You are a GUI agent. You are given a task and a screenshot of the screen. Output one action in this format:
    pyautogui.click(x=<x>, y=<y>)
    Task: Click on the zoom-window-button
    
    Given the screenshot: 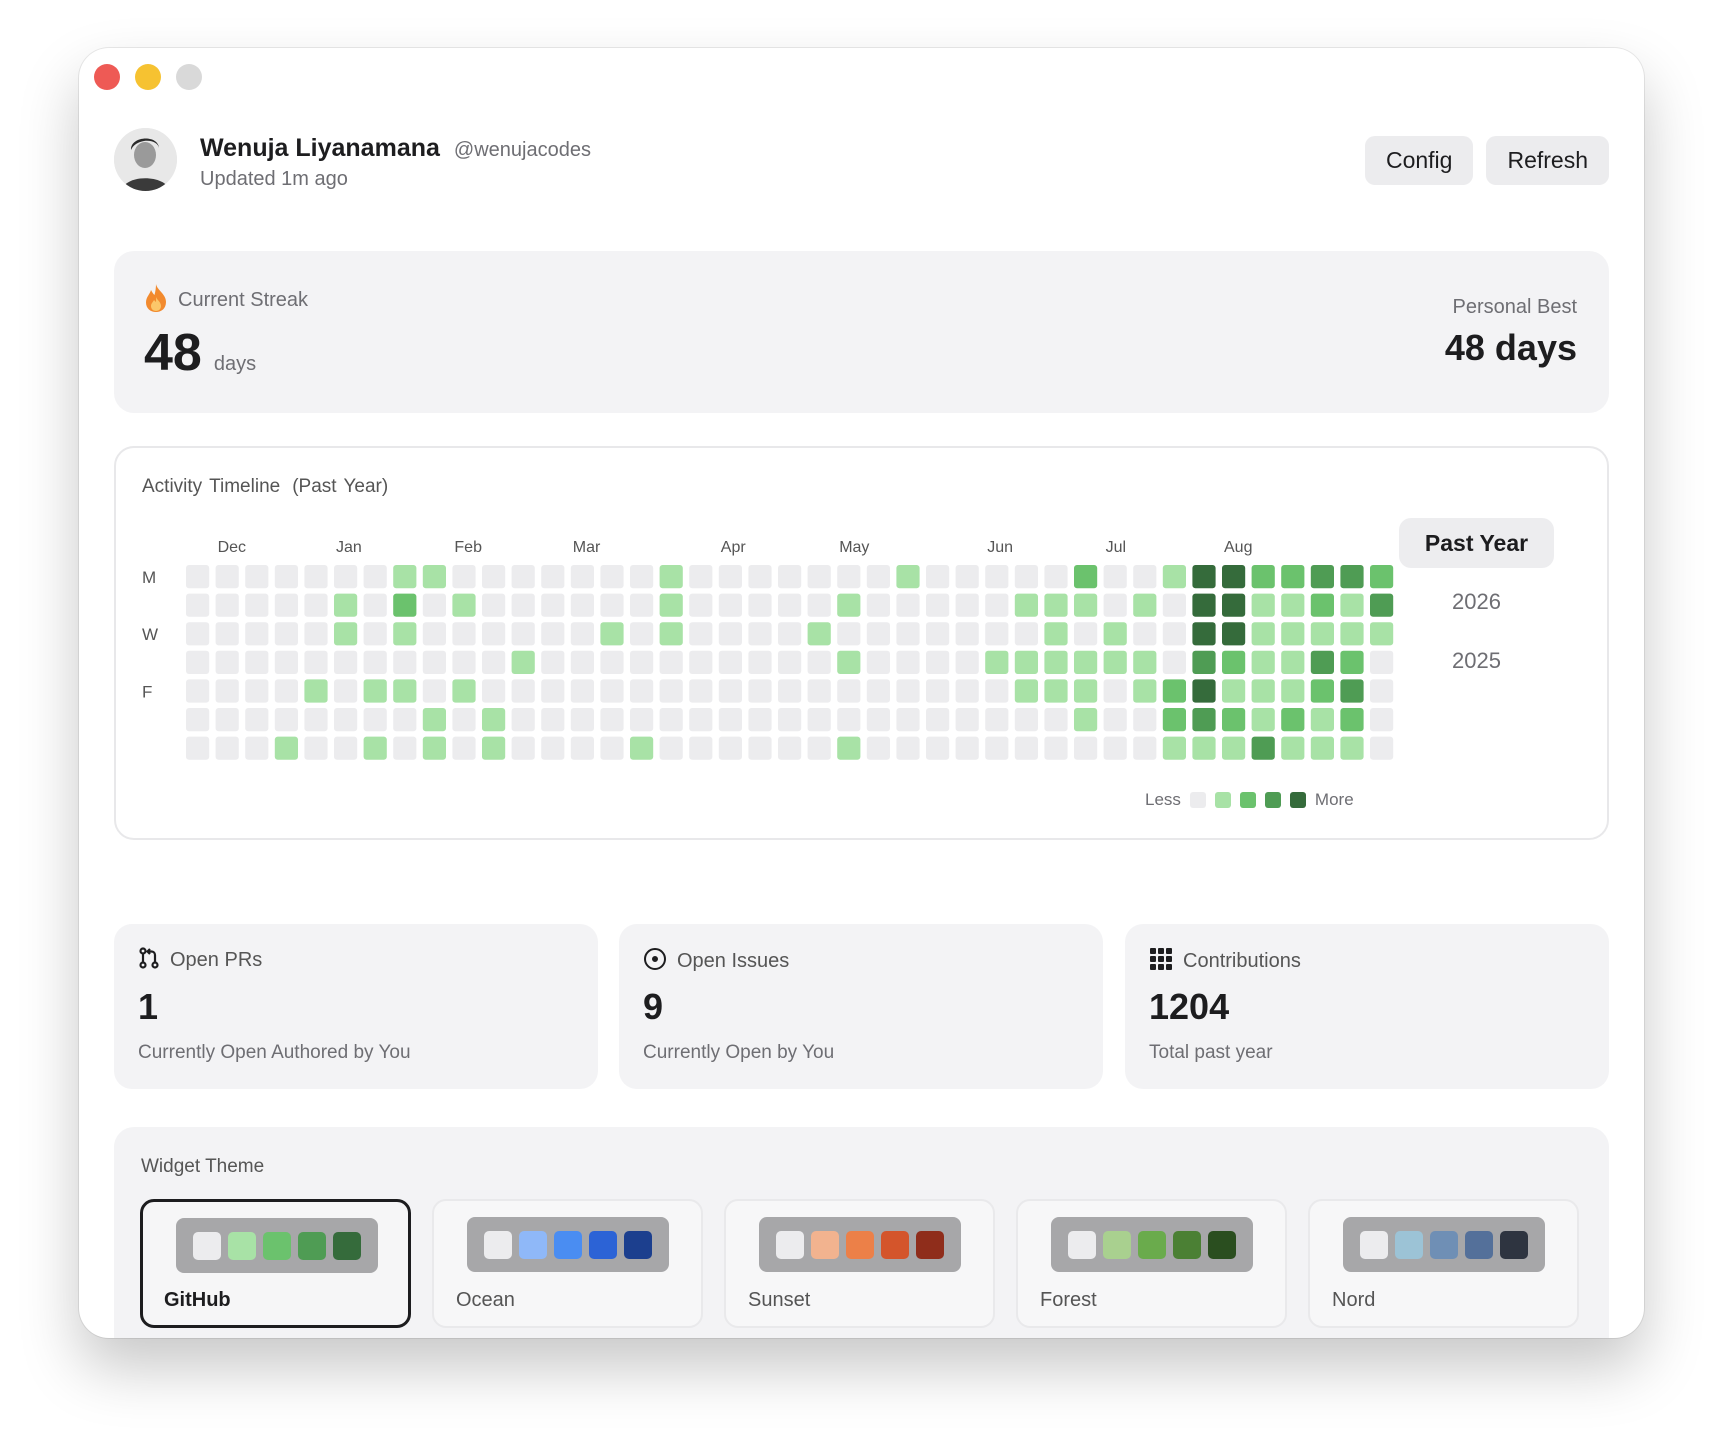 What is the action you would take?
    pyautogui.click(x=189, y=77)
    